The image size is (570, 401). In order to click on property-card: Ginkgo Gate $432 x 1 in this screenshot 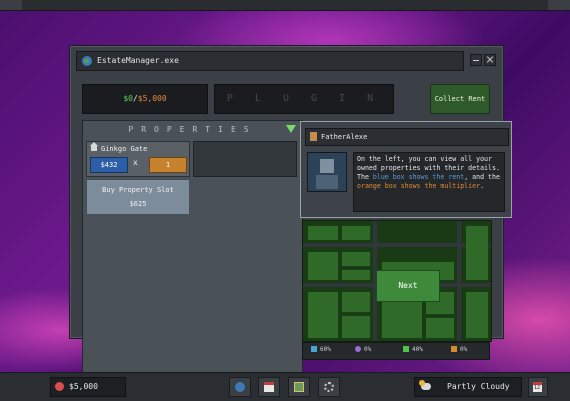, I will do `click(138, 159)`.